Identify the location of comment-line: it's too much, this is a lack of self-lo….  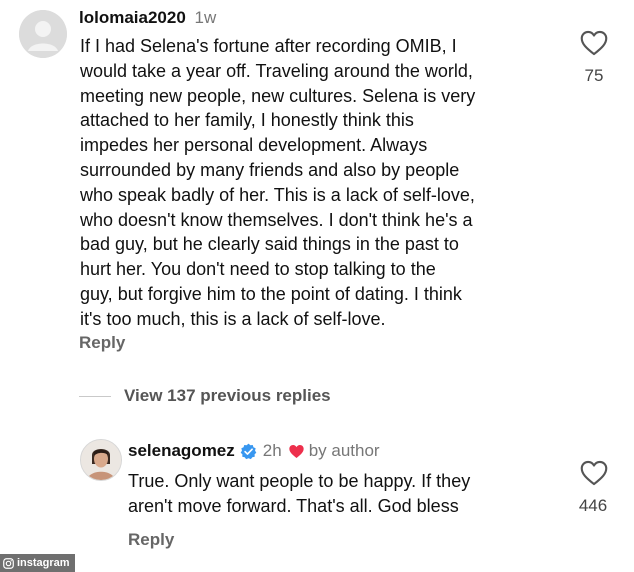
(233, 318).